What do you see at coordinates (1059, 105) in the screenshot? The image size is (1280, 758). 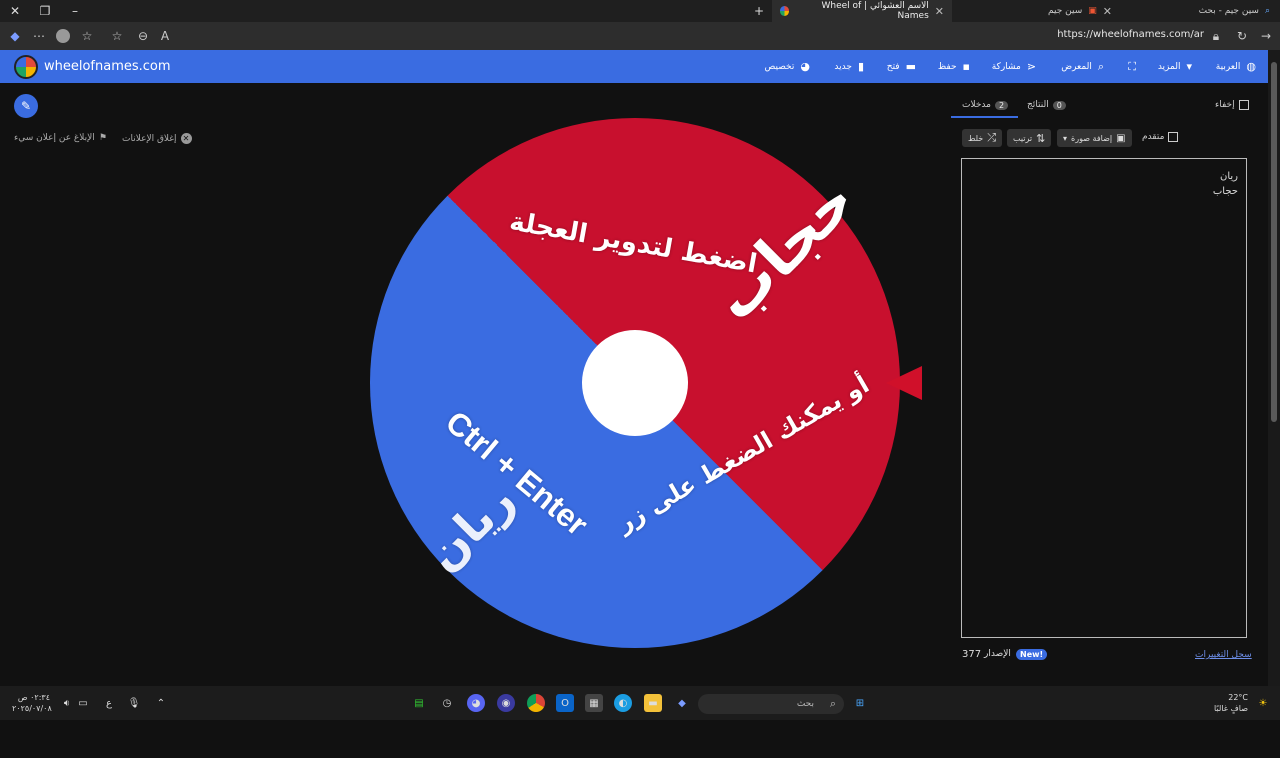 I see `results-count-badge: 0` at bounding box center [1059, 105].